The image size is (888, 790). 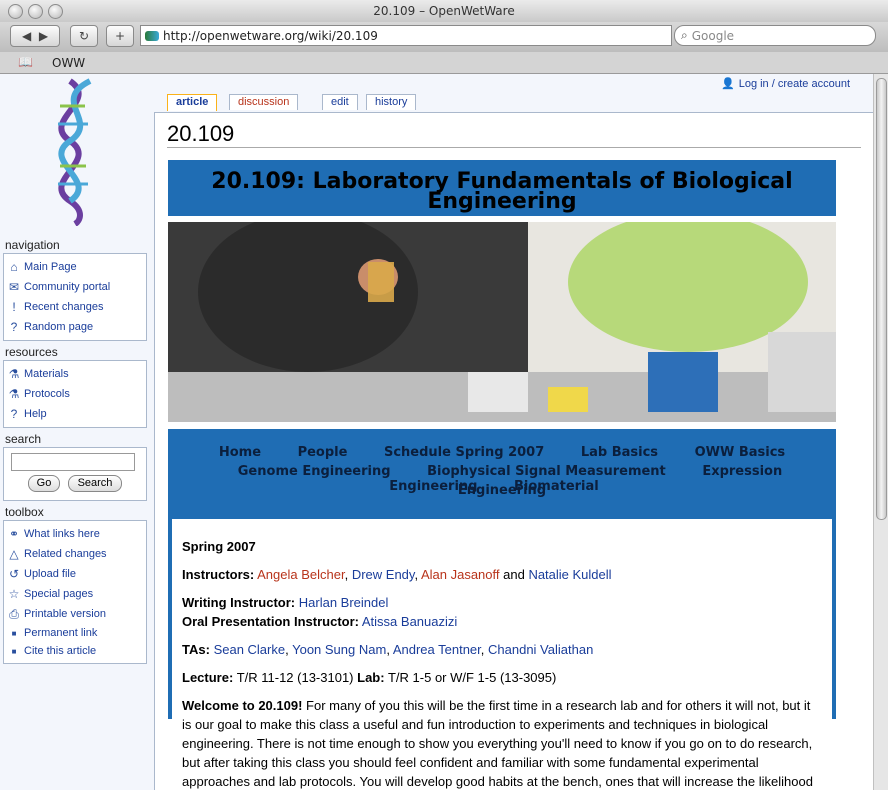 What do you see at coordinates (75, 633) in the screenshot?
I see `tool-permanent-link: ■ Permanent link` at bounding box center [75, 633].